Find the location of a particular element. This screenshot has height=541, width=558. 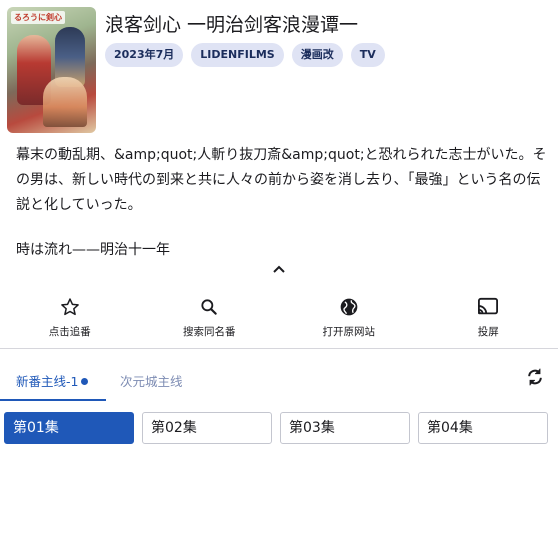

action-bar: 点击追番 搜索同名番 打开原网站 投屏 is located at coordinates (279, 318).